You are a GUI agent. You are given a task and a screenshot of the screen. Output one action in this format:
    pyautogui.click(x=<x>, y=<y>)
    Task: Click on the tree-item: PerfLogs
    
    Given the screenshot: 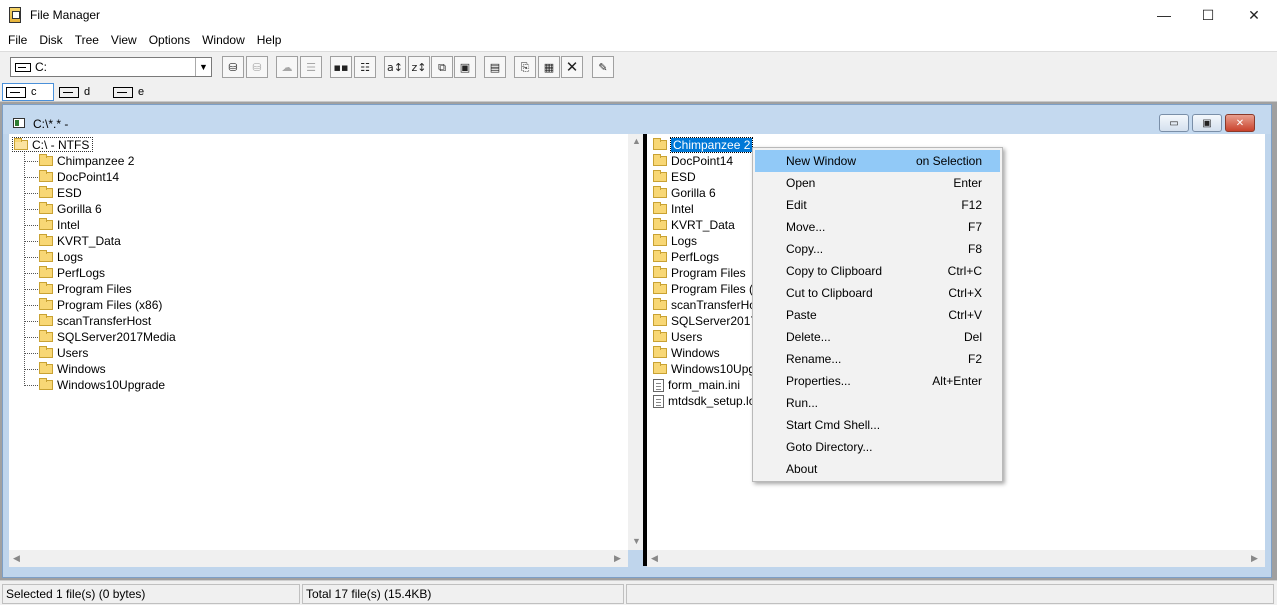 What is the action you would take?
    pyautogui.click(x=64, y=273)
    